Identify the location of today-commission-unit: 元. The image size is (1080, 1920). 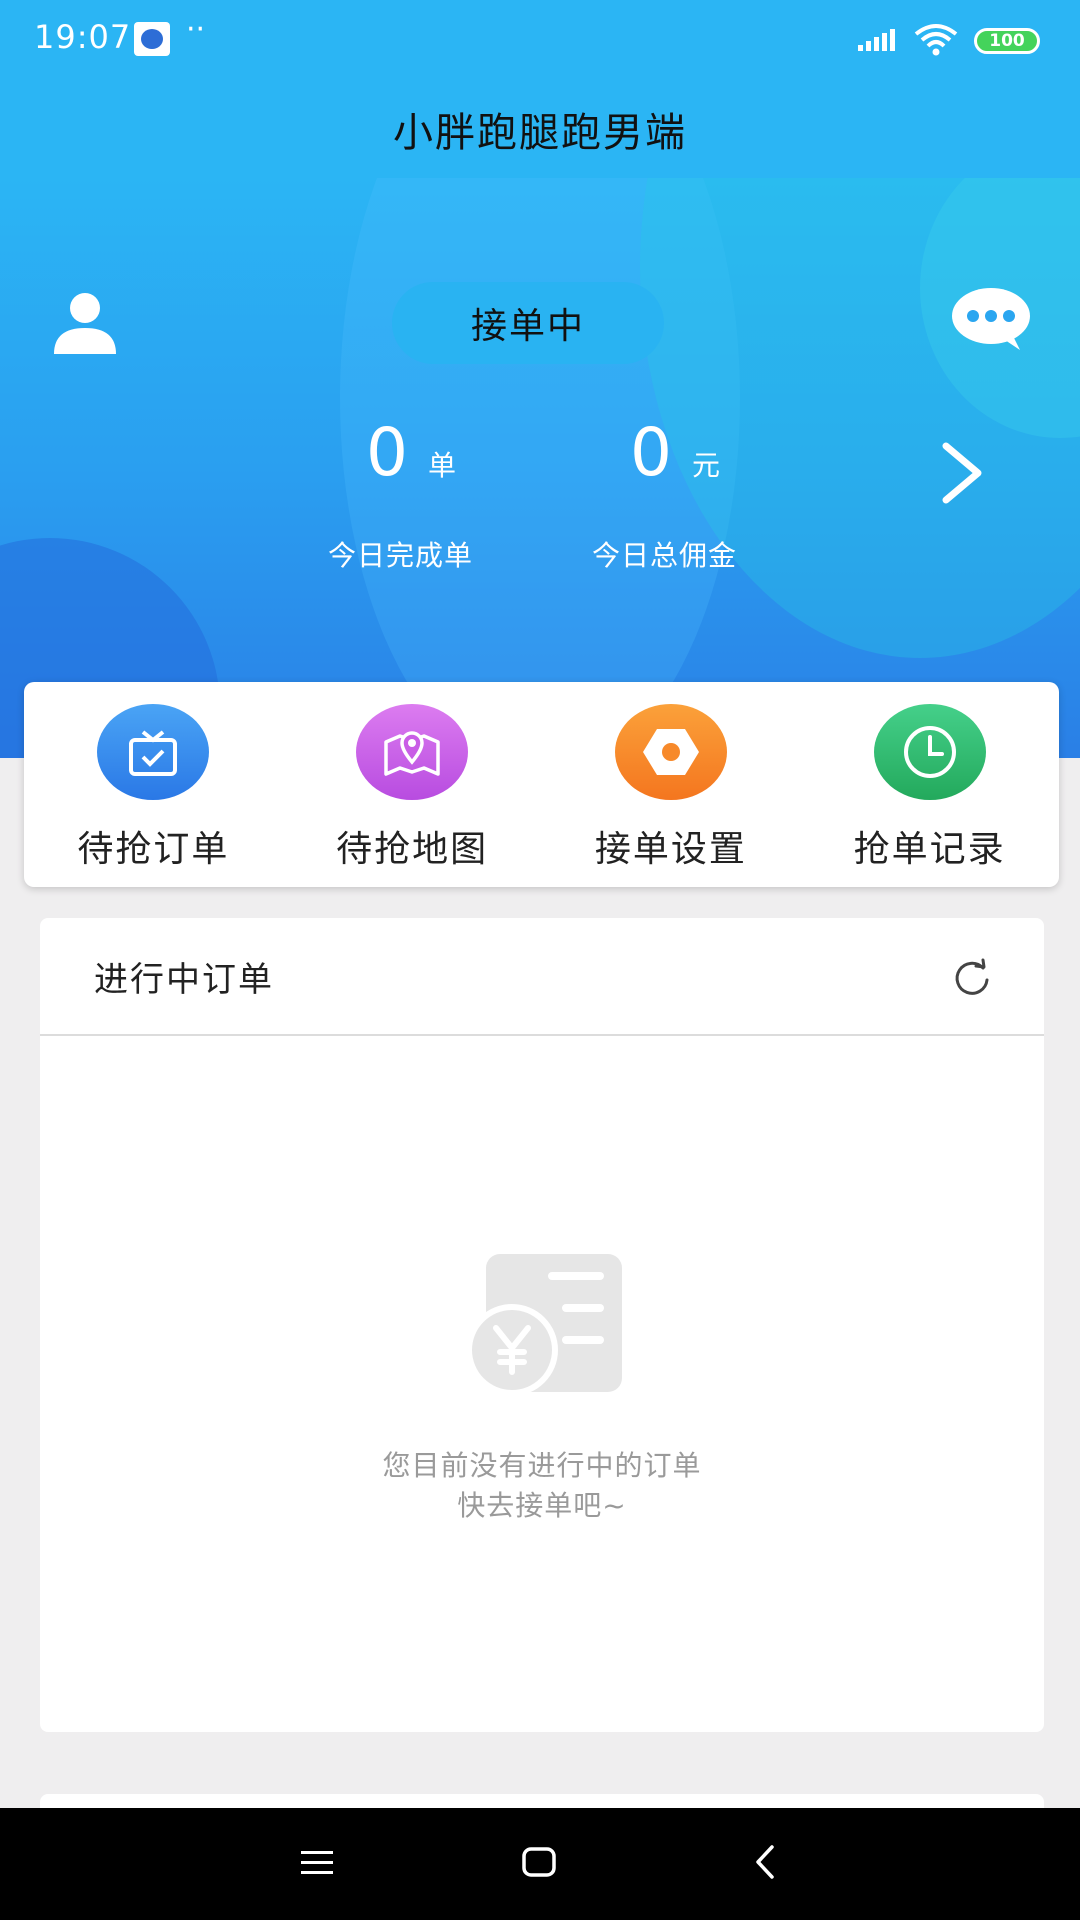
(706, 465).